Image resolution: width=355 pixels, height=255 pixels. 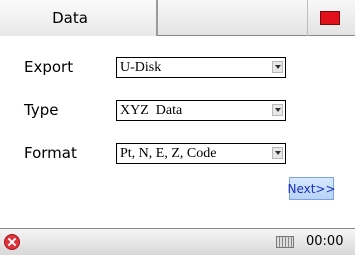 What do you see at coordinates (201, 110) in the screenshot?
I see `type-dropdown: XYZ Data` at bounding box center [201, 110].